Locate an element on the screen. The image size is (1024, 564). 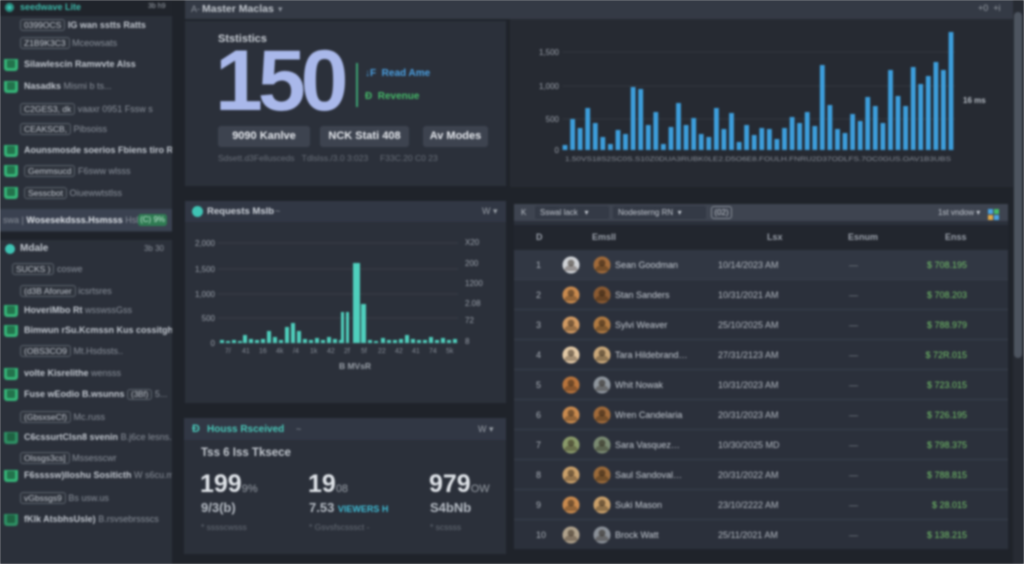
svg-text: B MVsR is located at coordinates (355, 366).